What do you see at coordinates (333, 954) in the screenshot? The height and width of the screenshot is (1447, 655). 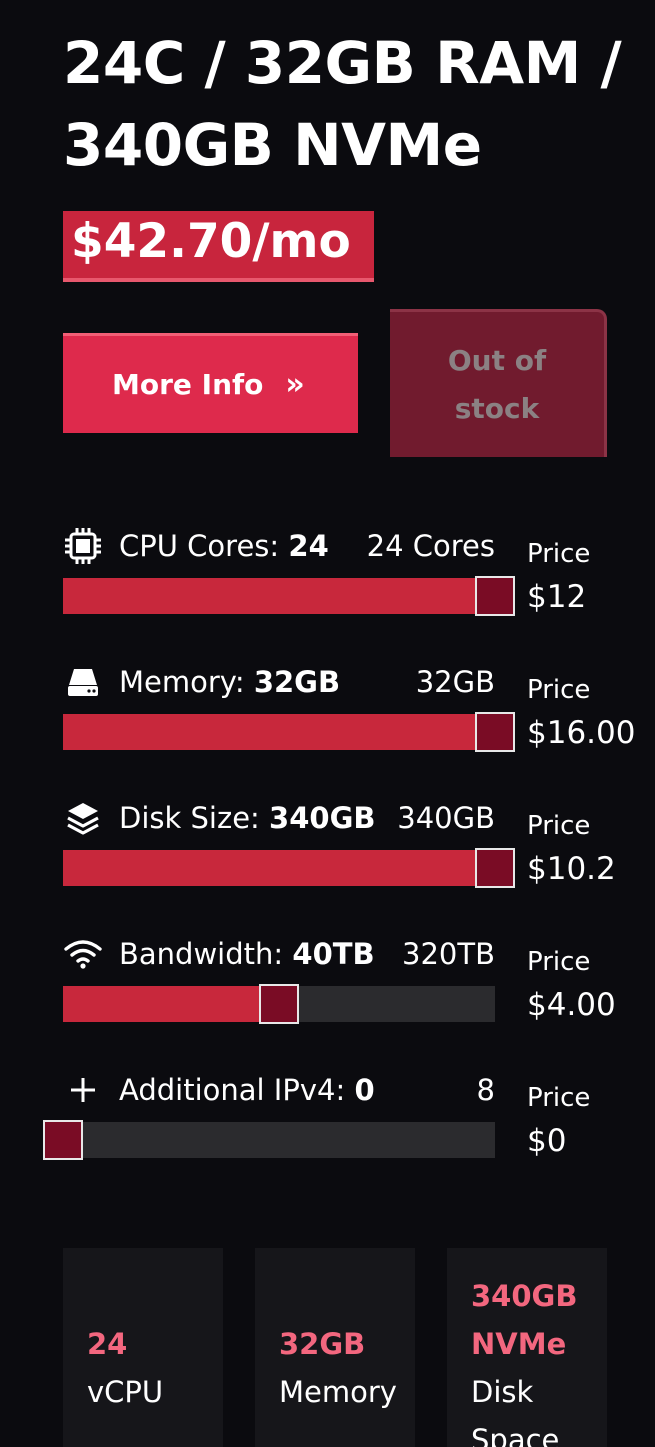 I see `slider-value: 40TB` at bounding box center [333, 954].